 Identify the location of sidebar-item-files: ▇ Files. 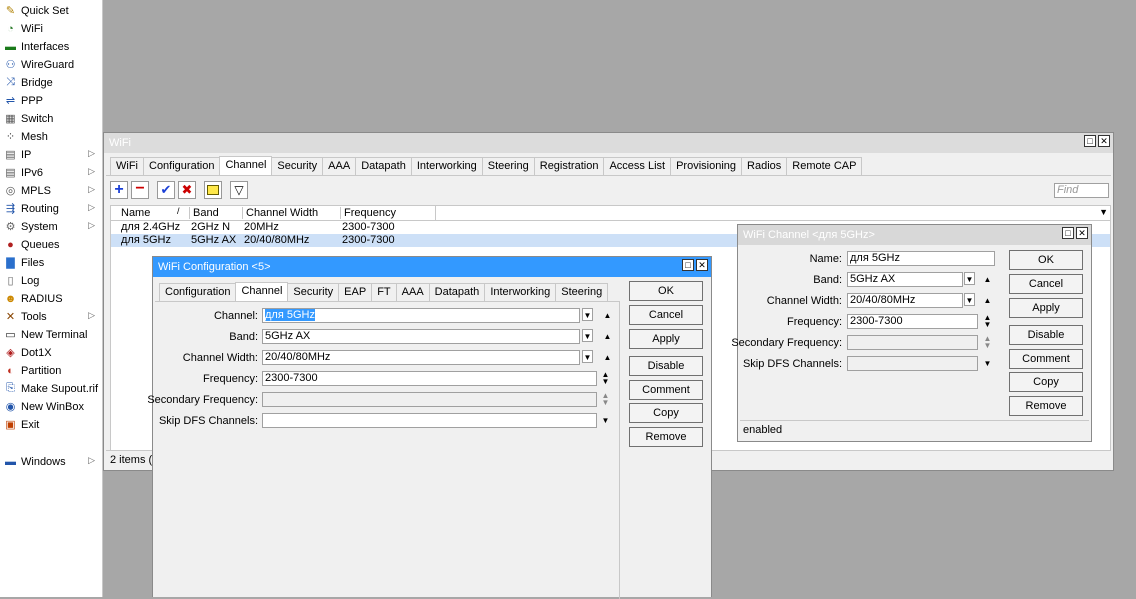
(50, 262).